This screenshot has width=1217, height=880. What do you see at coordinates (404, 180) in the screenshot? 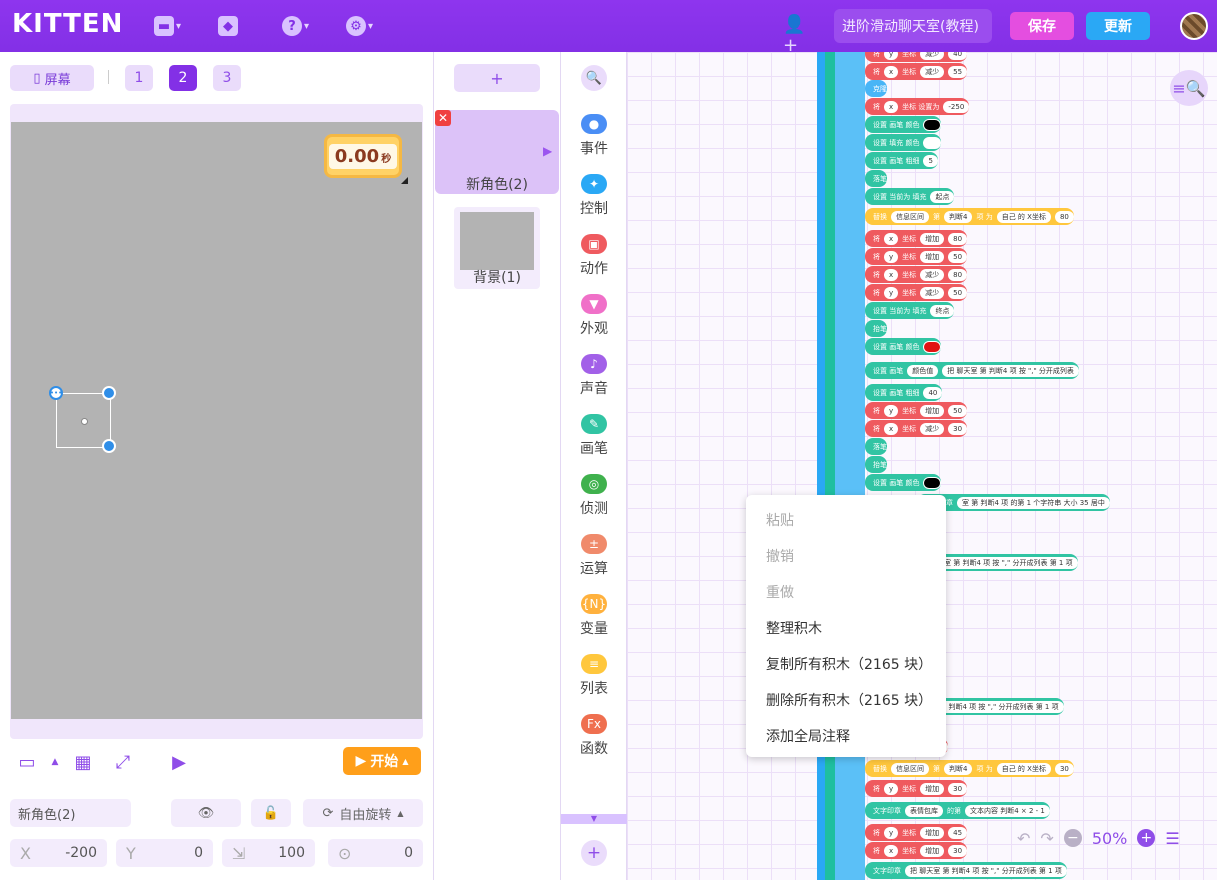
I see `resize-handle` at bounding box center [404, 180].